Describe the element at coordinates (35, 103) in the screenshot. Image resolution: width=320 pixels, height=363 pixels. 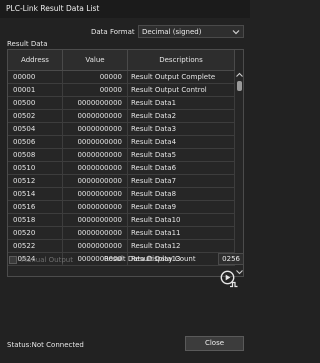
I see `address-cell: 00500` at that location.